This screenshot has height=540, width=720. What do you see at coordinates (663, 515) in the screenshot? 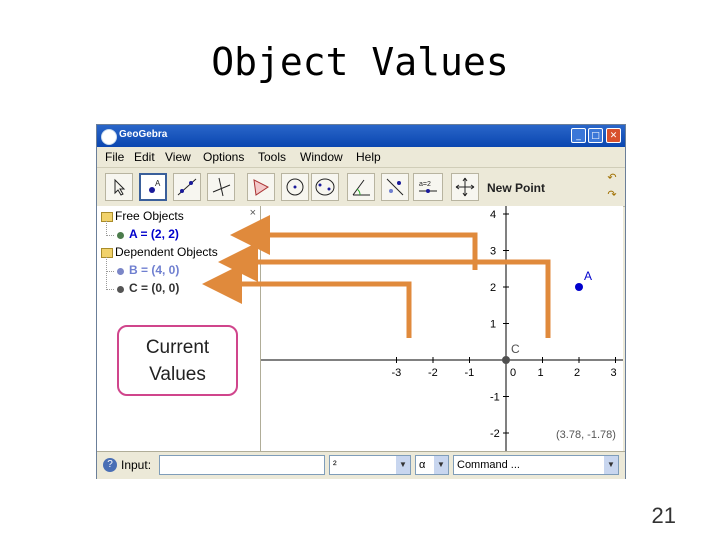
I see `slide-number: 21` at bounding box center [663, 515].